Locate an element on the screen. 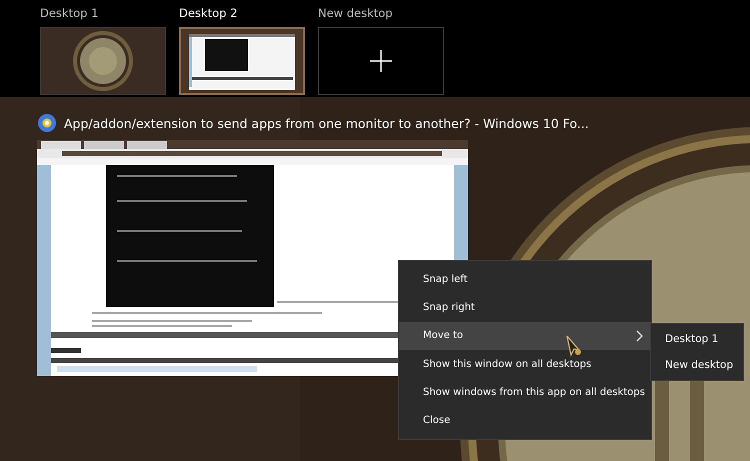 The image size is (750, 461). menu-item: Snap right is located at coordinates (525, 307).